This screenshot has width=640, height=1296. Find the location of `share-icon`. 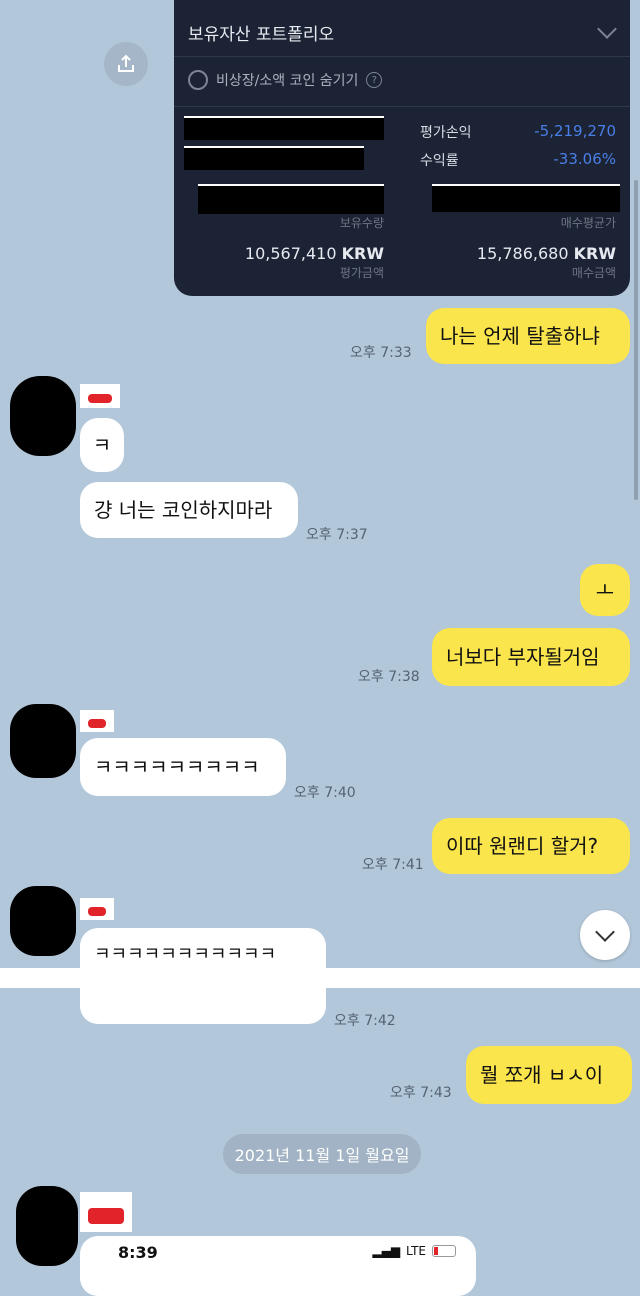

share-icon is located at coordinates (126, 63).